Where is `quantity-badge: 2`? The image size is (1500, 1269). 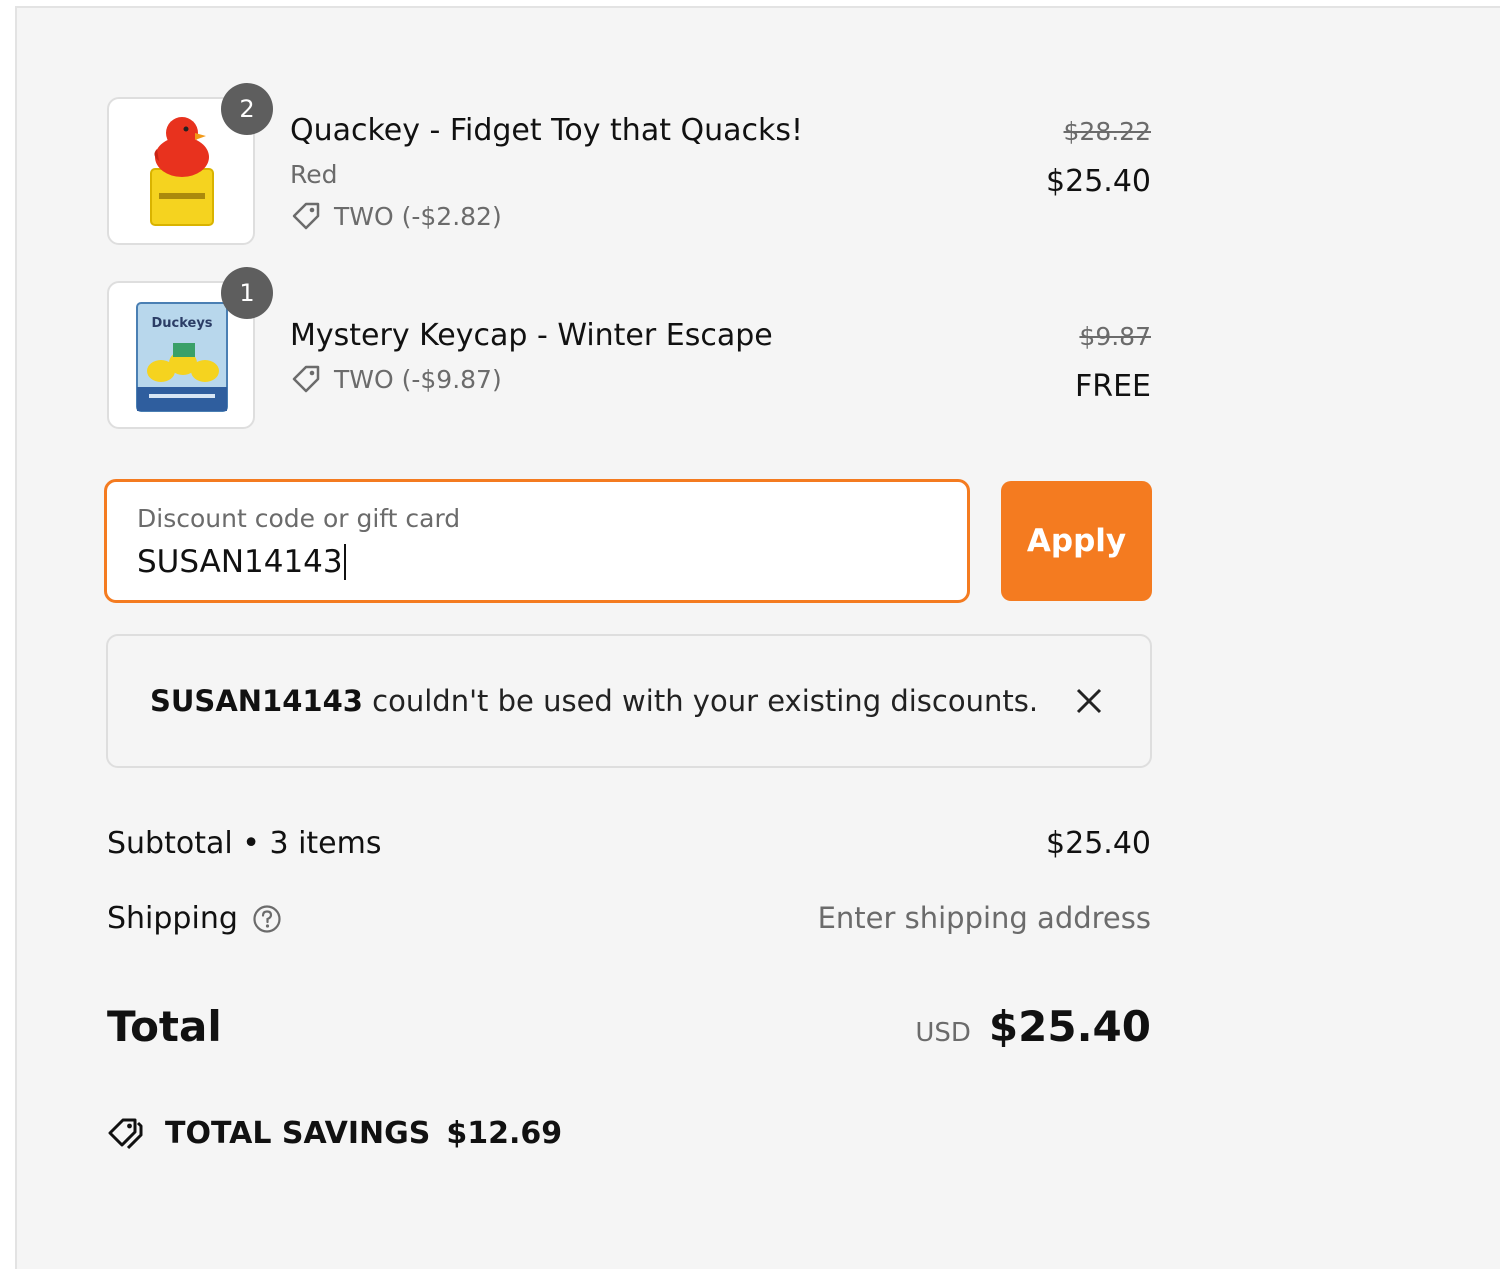
quantity-badge: 2 is located at coordinates (247, 109).